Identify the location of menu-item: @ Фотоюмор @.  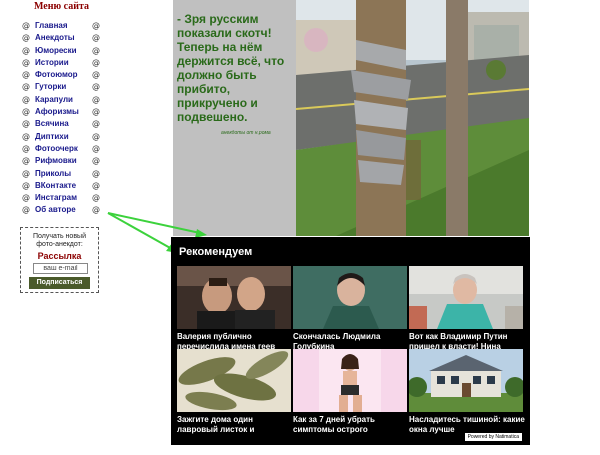
(62, 75).